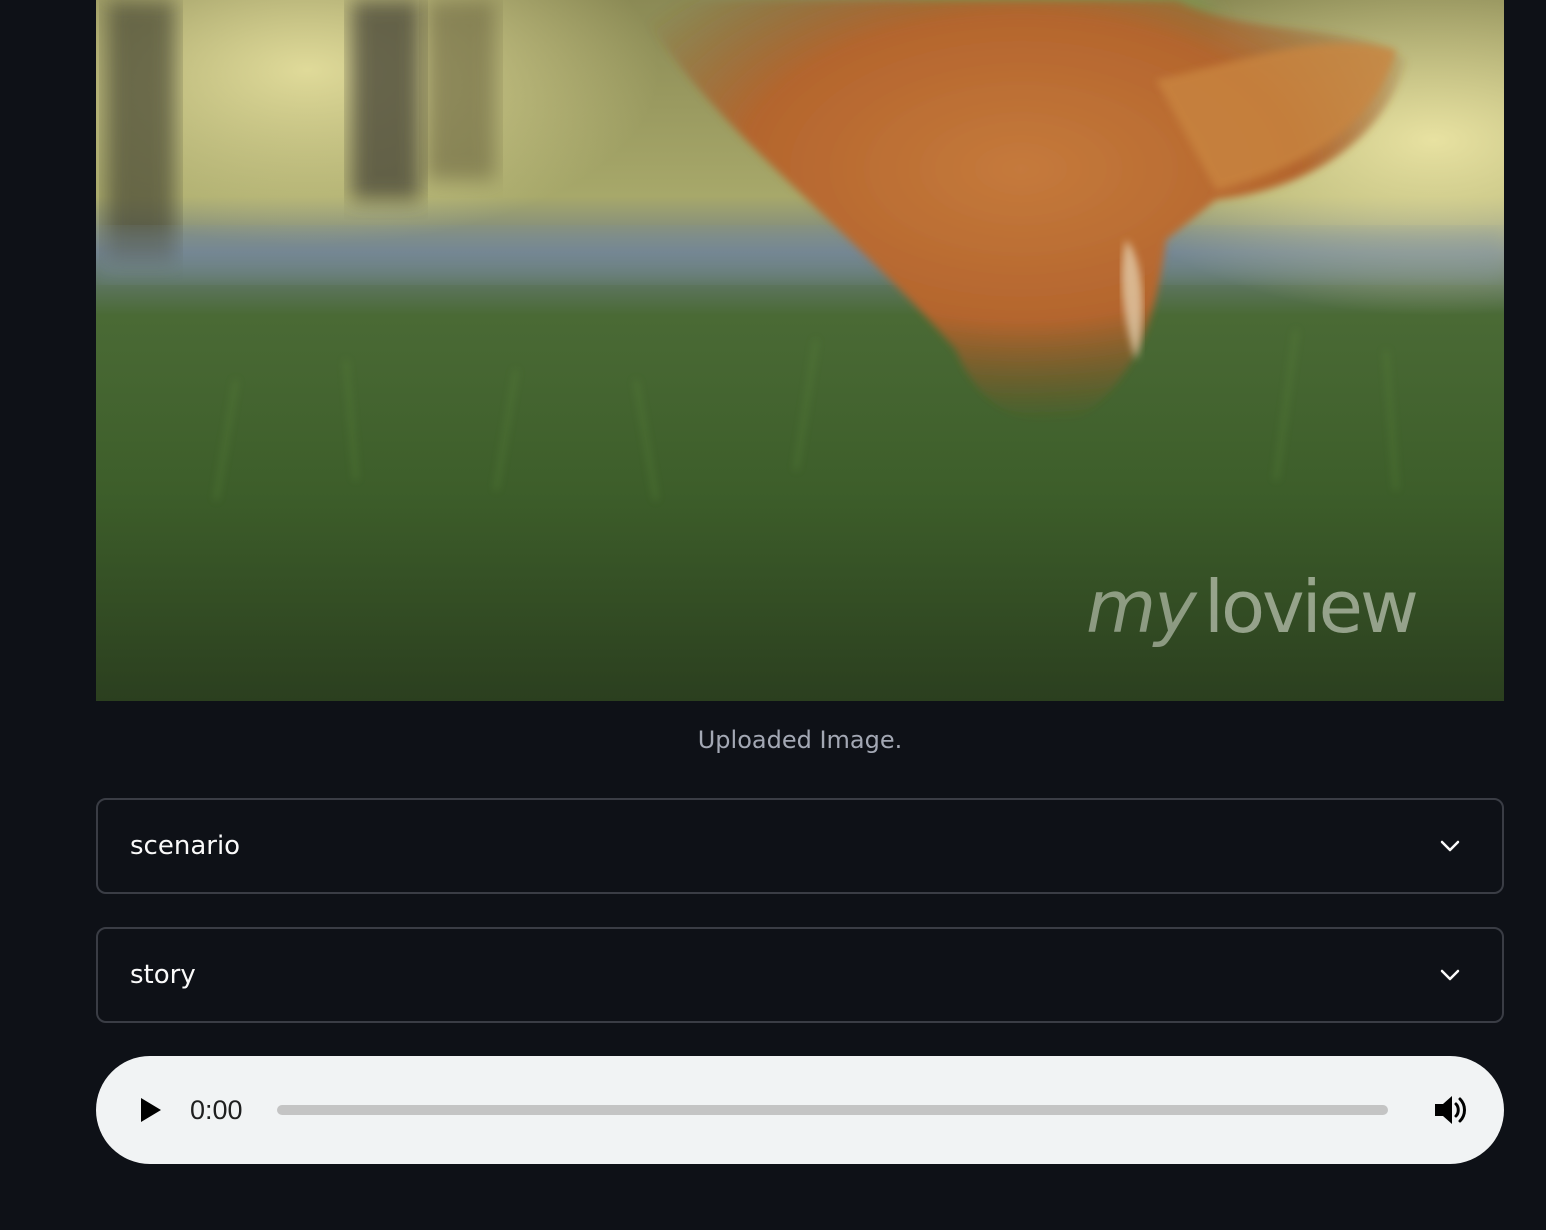 The width and height of the screenshot is (1546, 1230). What do you see at coordinates (800, 846) in the screenshot?
I see `expander-scenario: scenario` at bounding box center [800, 846].